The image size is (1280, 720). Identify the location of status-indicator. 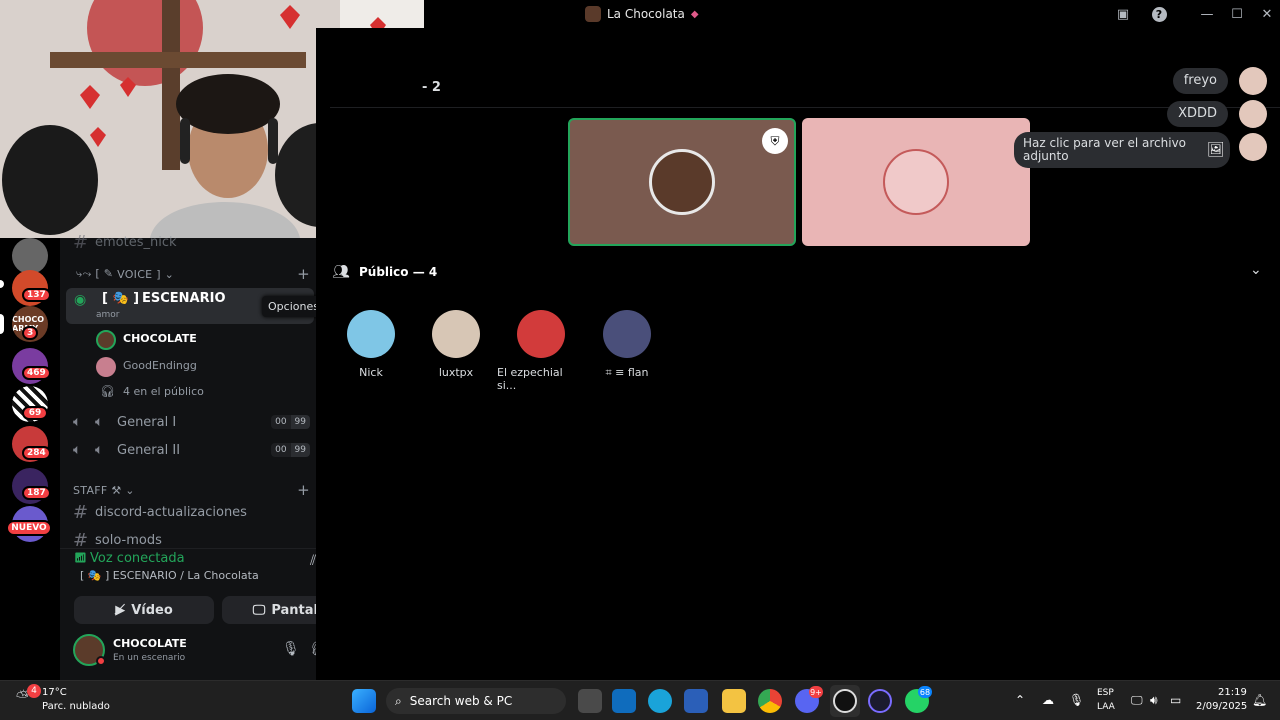
(101, 661).